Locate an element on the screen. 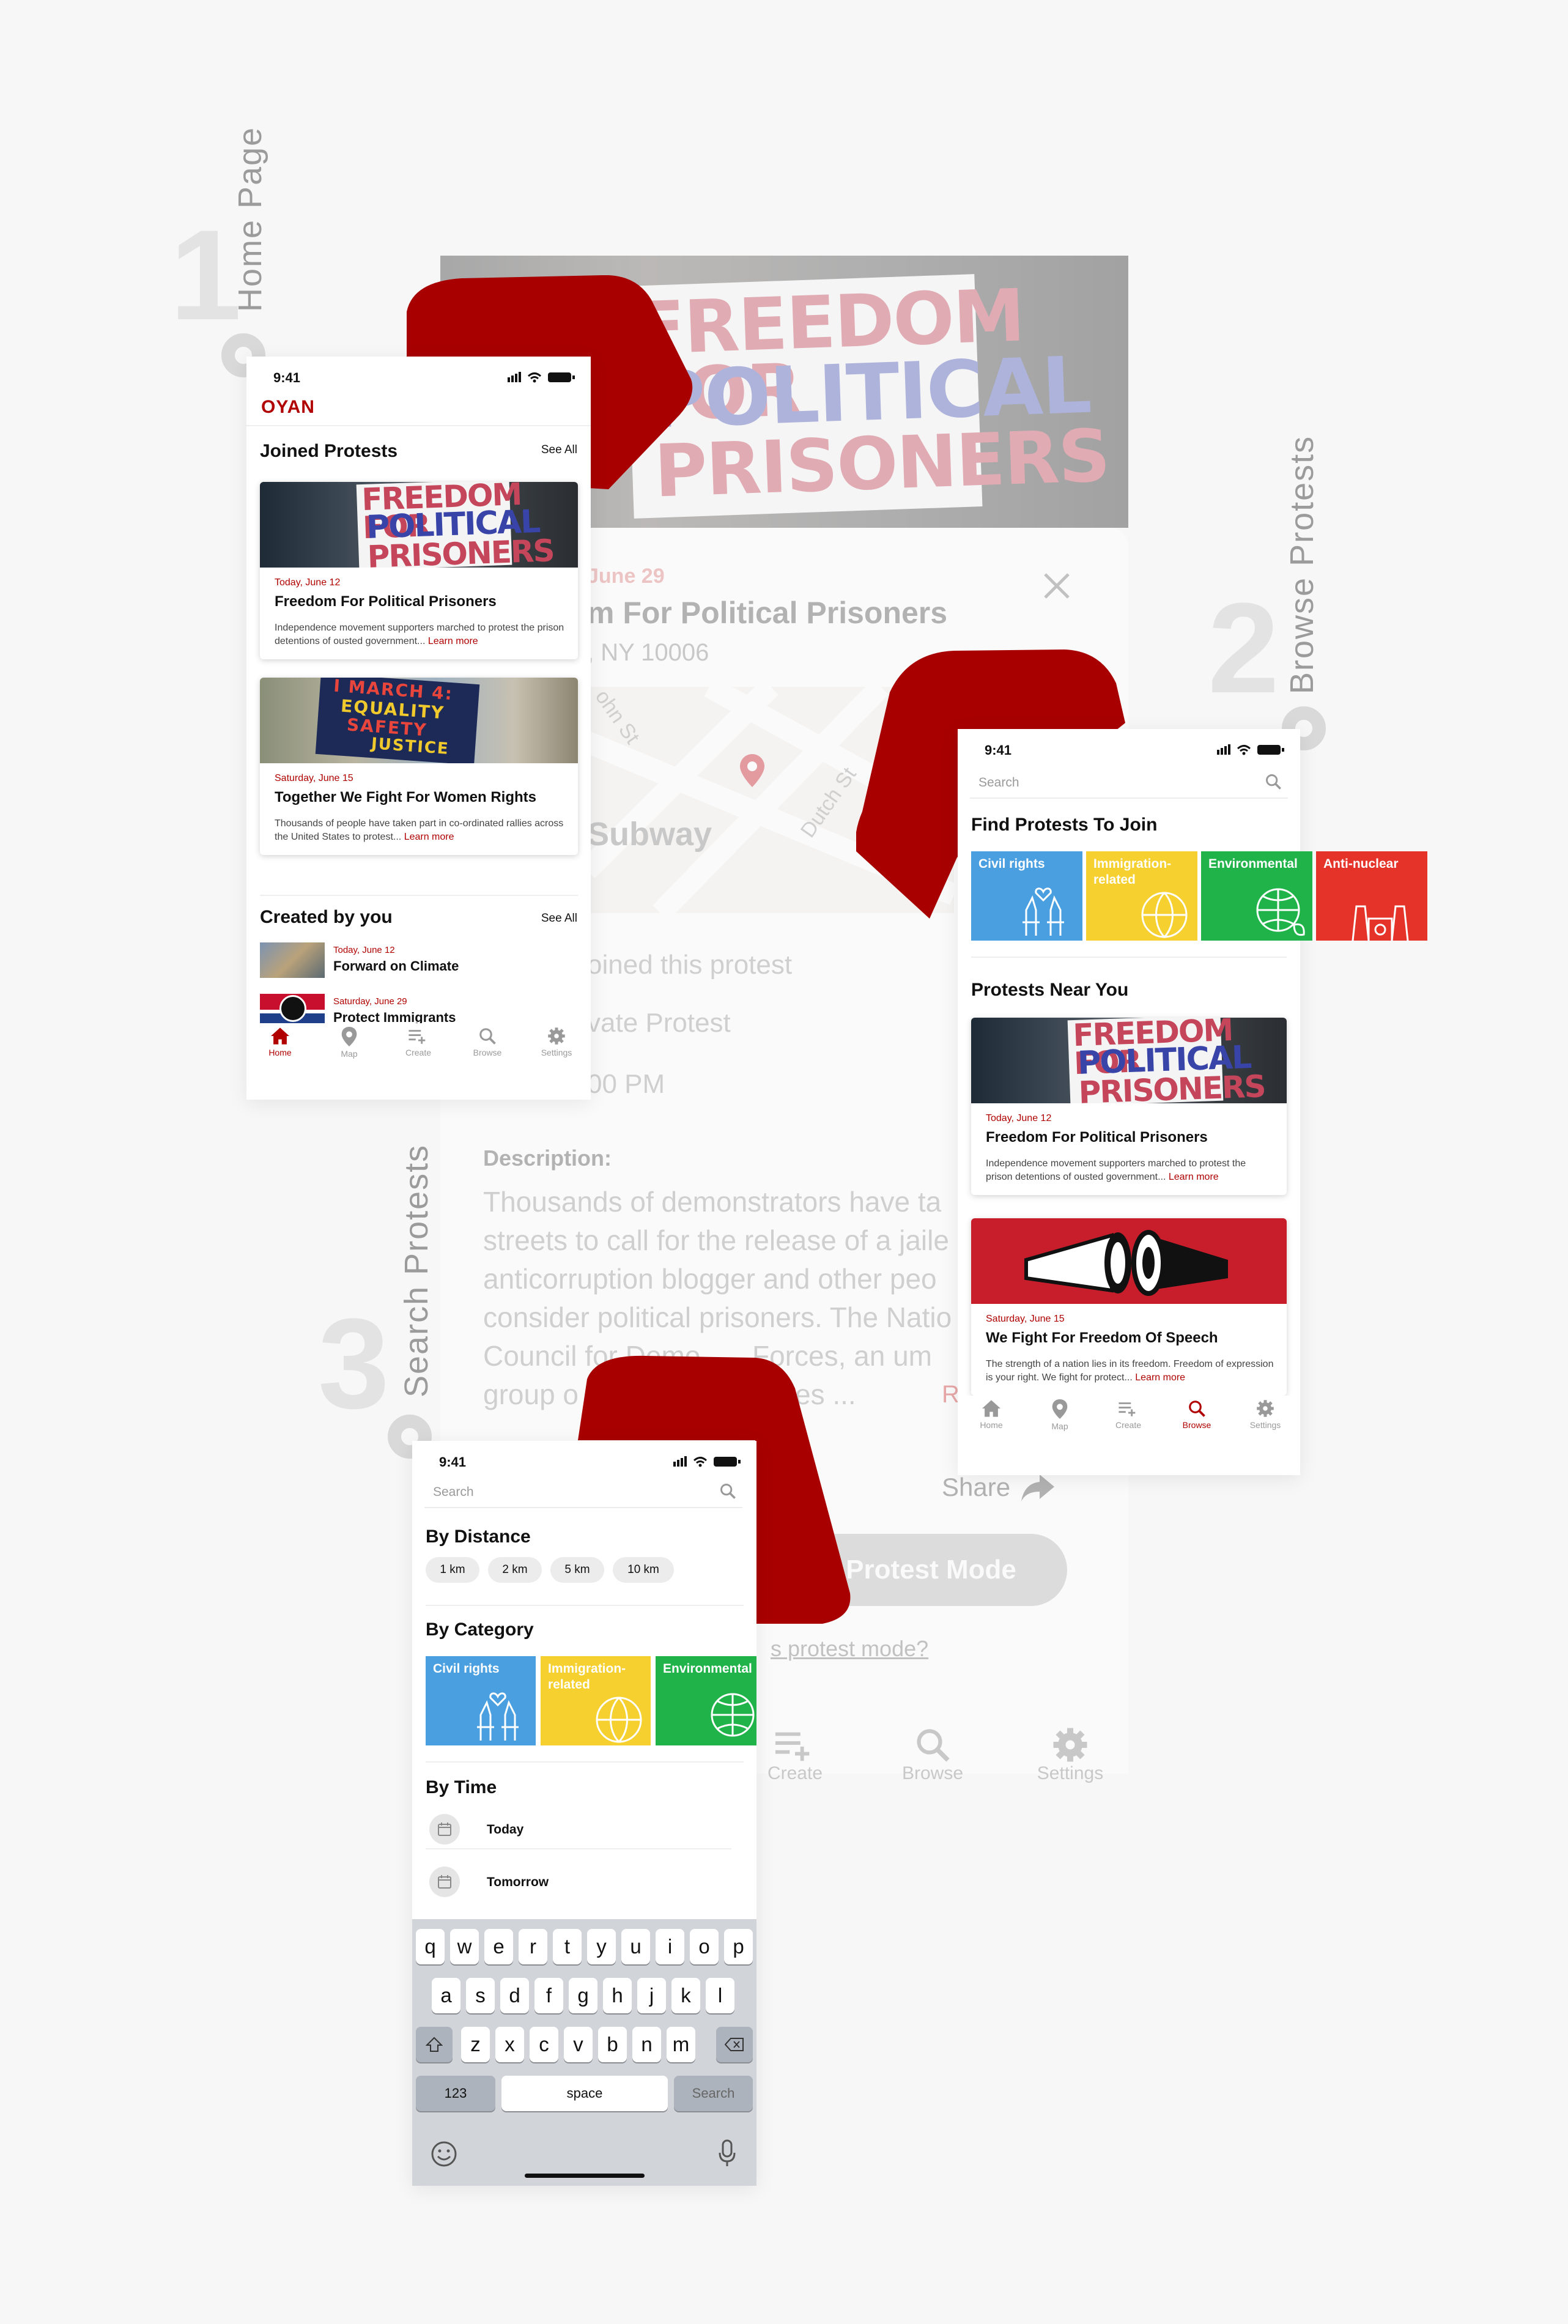  distance-chip: 2 km is located at coordinates (515, 1570).